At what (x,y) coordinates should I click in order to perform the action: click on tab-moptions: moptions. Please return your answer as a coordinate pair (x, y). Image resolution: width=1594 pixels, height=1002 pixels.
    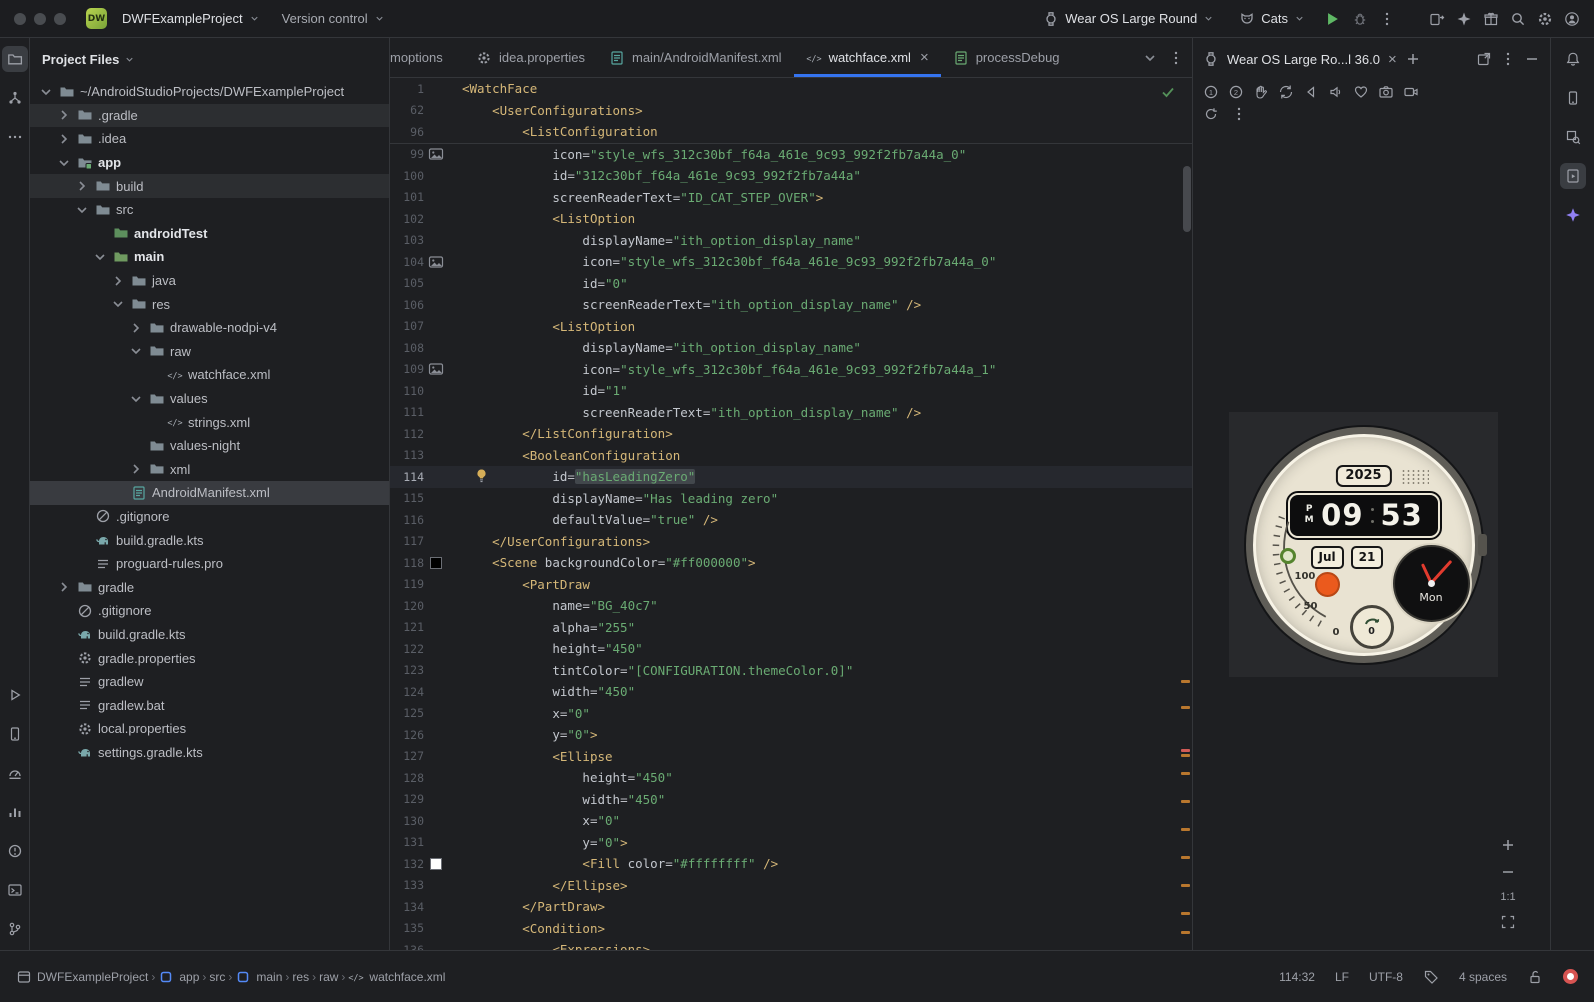
    Looking at the image, I should click on (427, 57).